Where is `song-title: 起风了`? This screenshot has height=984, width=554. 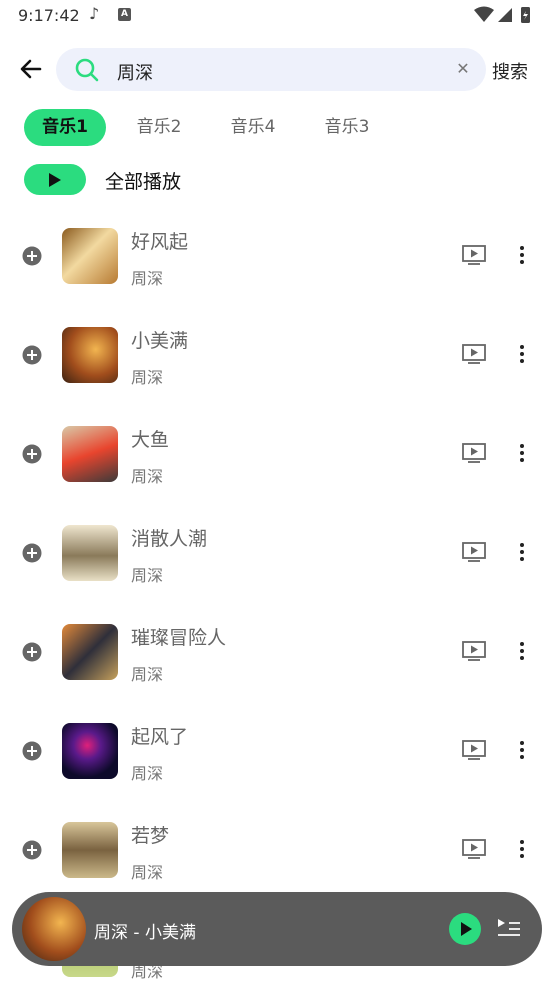
song-title: 起风了 is located at coordinates (160, 737).